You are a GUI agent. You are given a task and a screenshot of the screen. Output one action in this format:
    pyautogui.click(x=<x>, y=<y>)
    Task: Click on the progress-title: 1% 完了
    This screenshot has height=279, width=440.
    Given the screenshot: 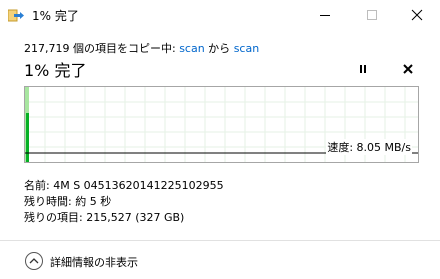 What is the action you would take?
    pyautogui.click(x=55, y=70)
    